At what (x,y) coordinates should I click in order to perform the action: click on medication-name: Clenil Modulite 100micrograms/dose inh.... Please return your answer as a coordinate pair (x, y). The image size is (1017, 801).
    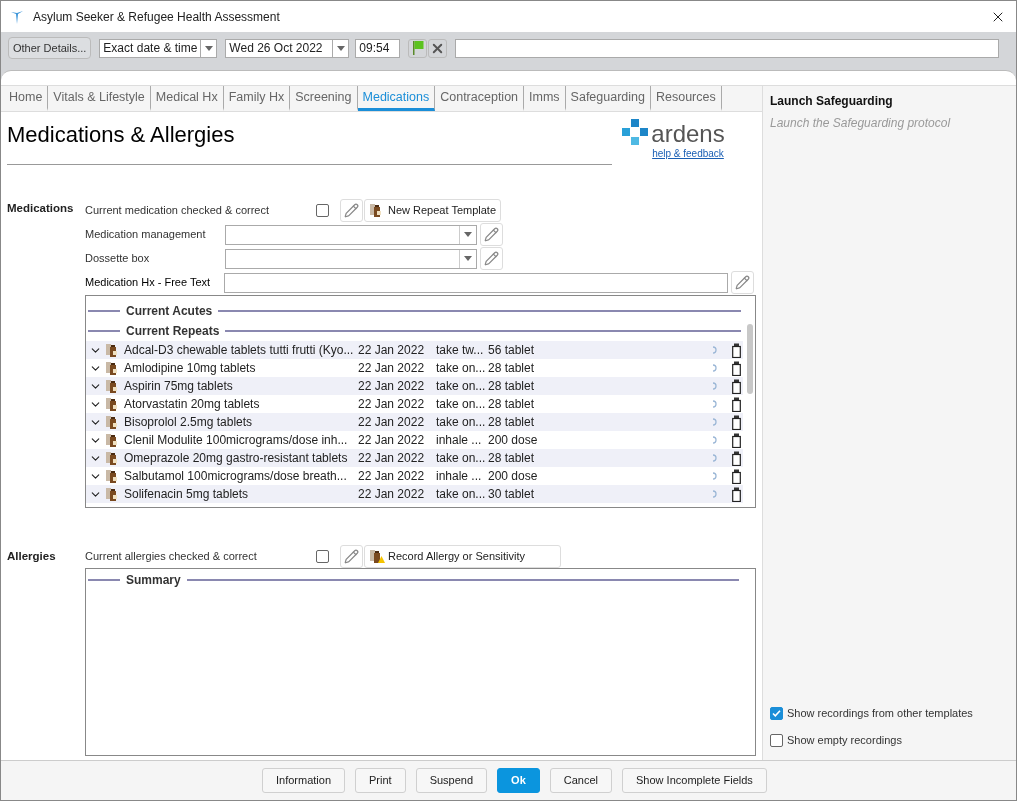
    Looking at the image, I should click on (236, 440).